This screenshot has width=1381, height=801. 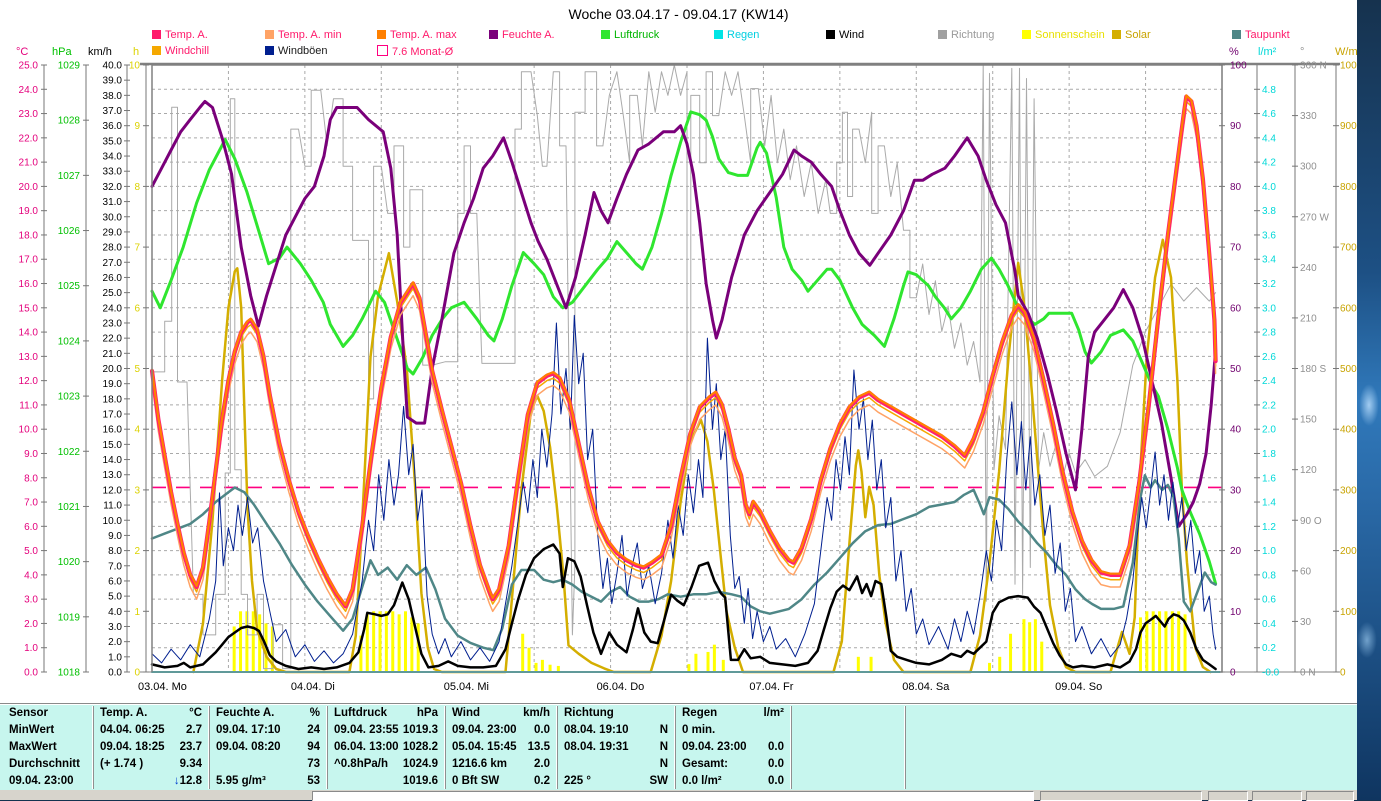 What do you see at coordinates (1269, 90) in the screenshot?
I see `svg-text: 4.8` at bounding box center [1269, 90].